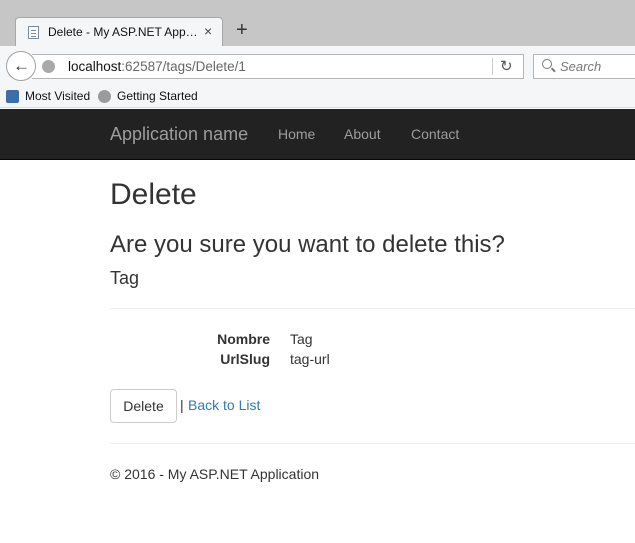  Describe the element at coordinates (12, 96) in the screenshot. I see `most-visited-icon` at that location.